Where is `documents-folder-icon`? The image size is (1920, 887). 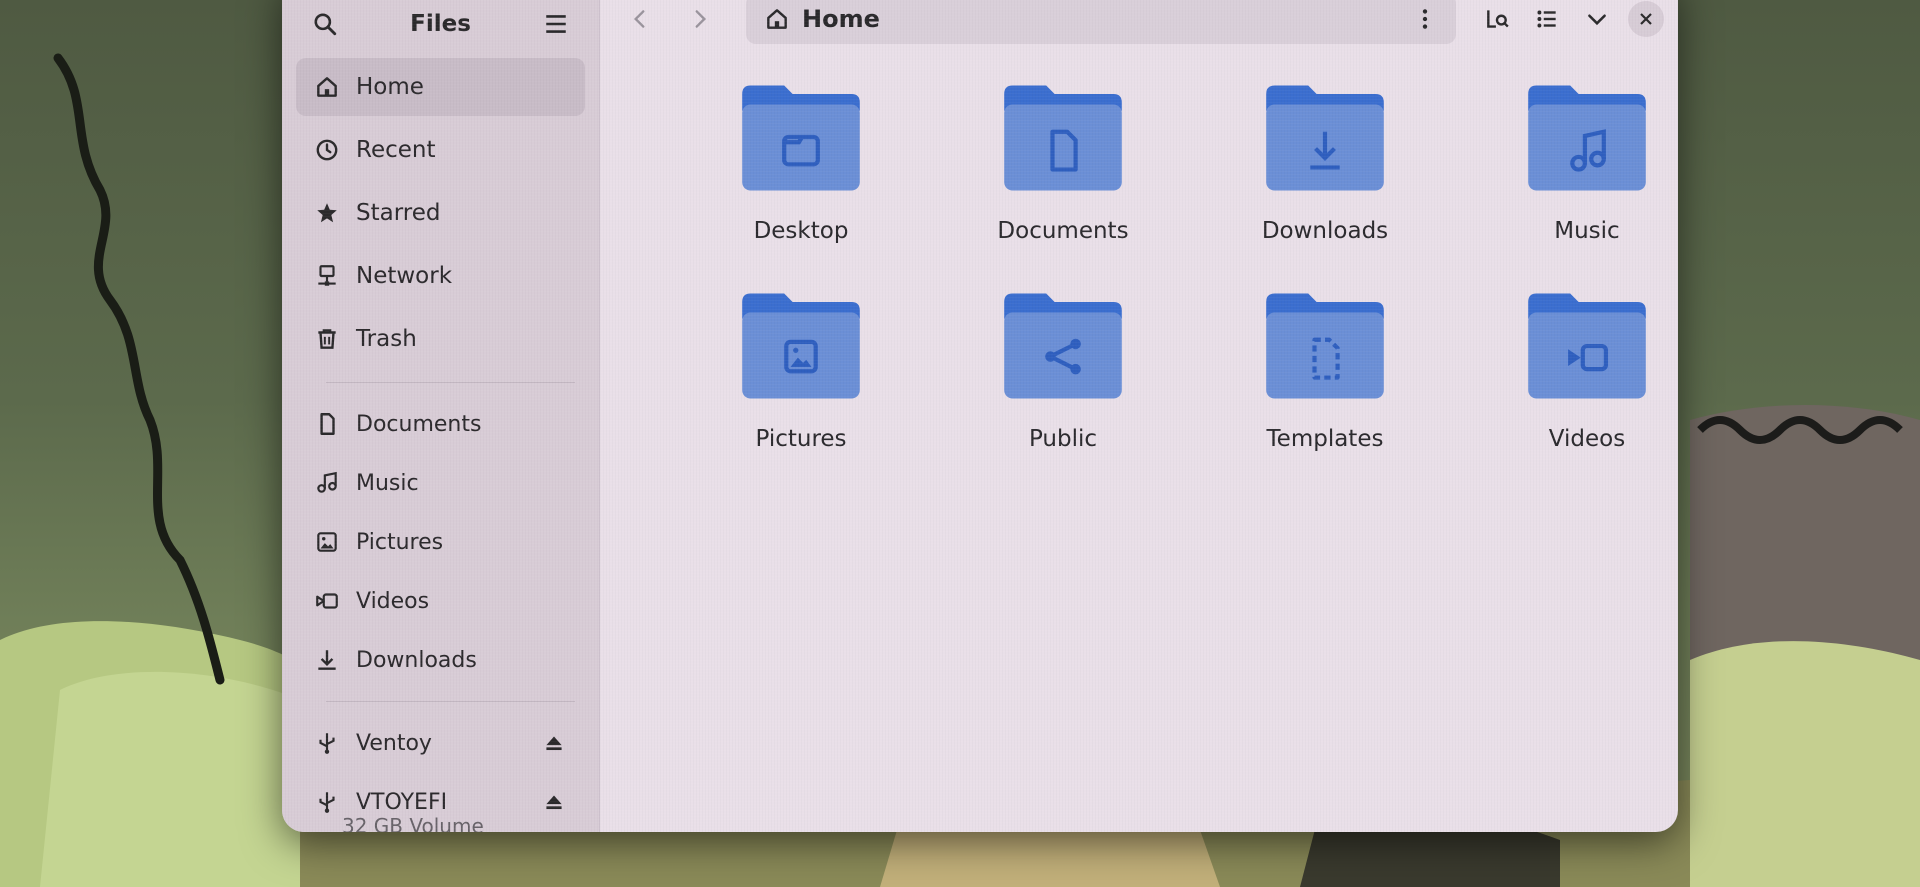 documents-folder-icon is located at coordinates (1063, 138).